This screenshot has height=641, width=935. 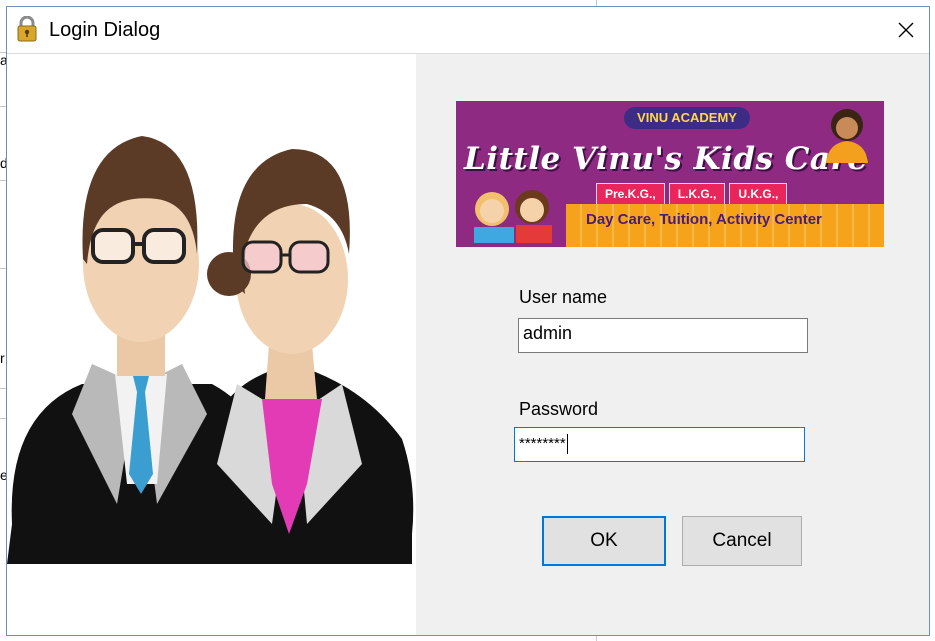 What do you see at coordinates (847, 136) in the screenshot?
I see `teacher-photo` at bounding box center [847, 136].